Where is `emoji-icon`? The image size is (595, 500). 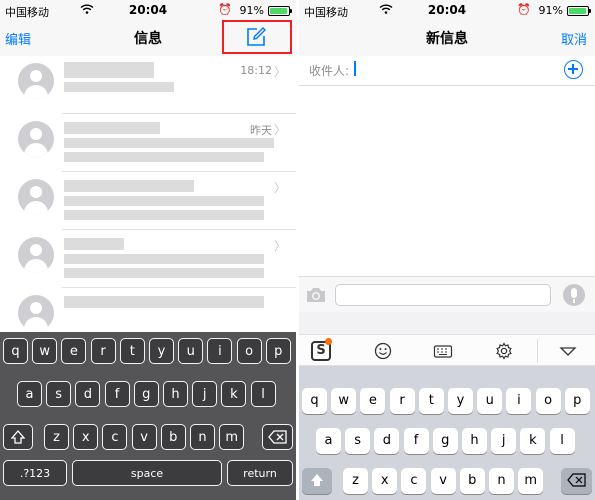
emoji-icon is located at coordinates (383, 351).